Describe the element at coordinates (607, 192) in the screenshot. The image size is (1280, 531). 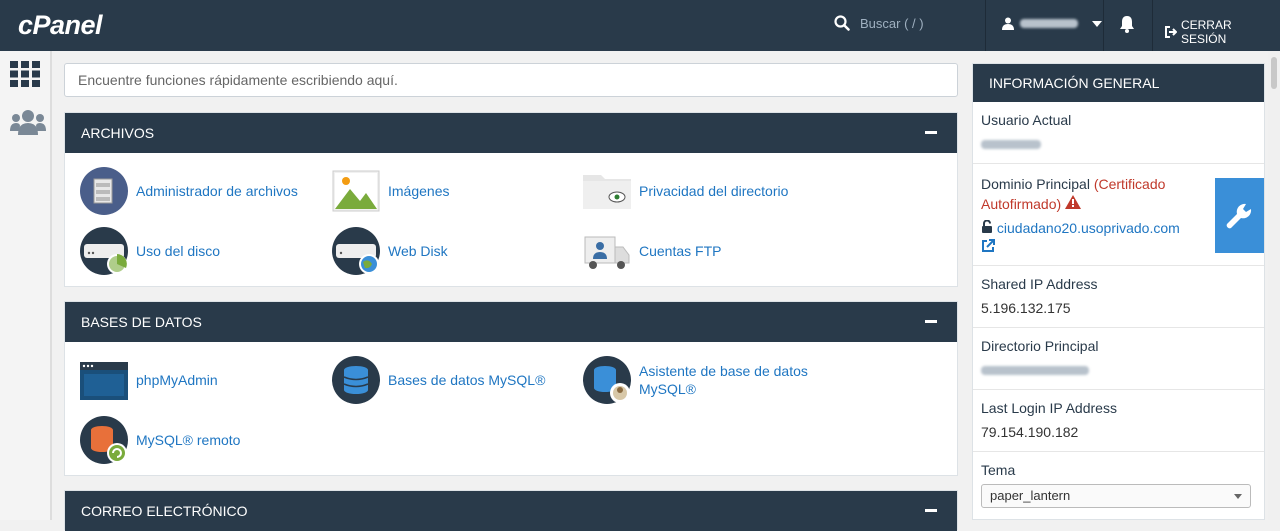
I see `folder-eye-icon` at that location.